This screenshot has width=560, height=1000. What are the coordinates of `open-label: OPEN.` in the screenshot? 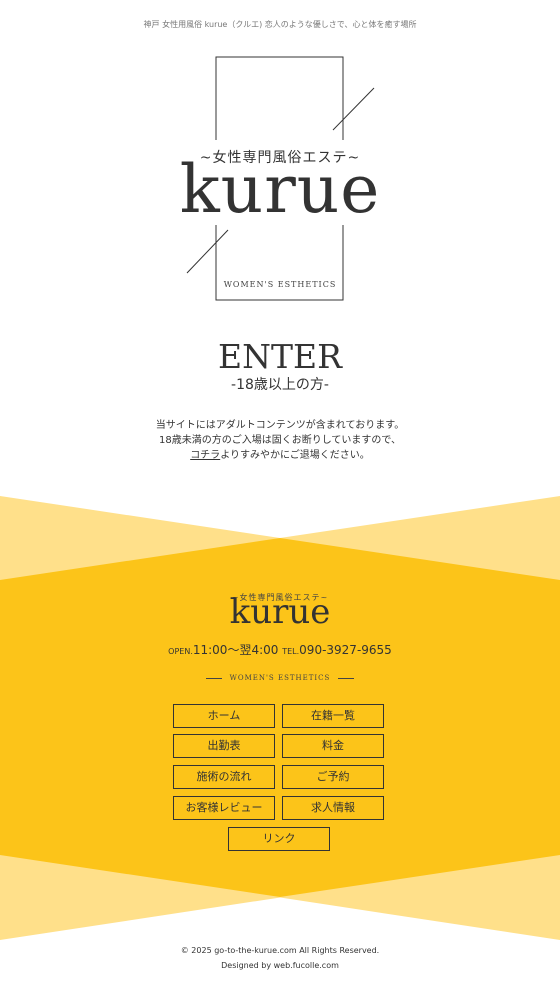 It's located at (180, 651).